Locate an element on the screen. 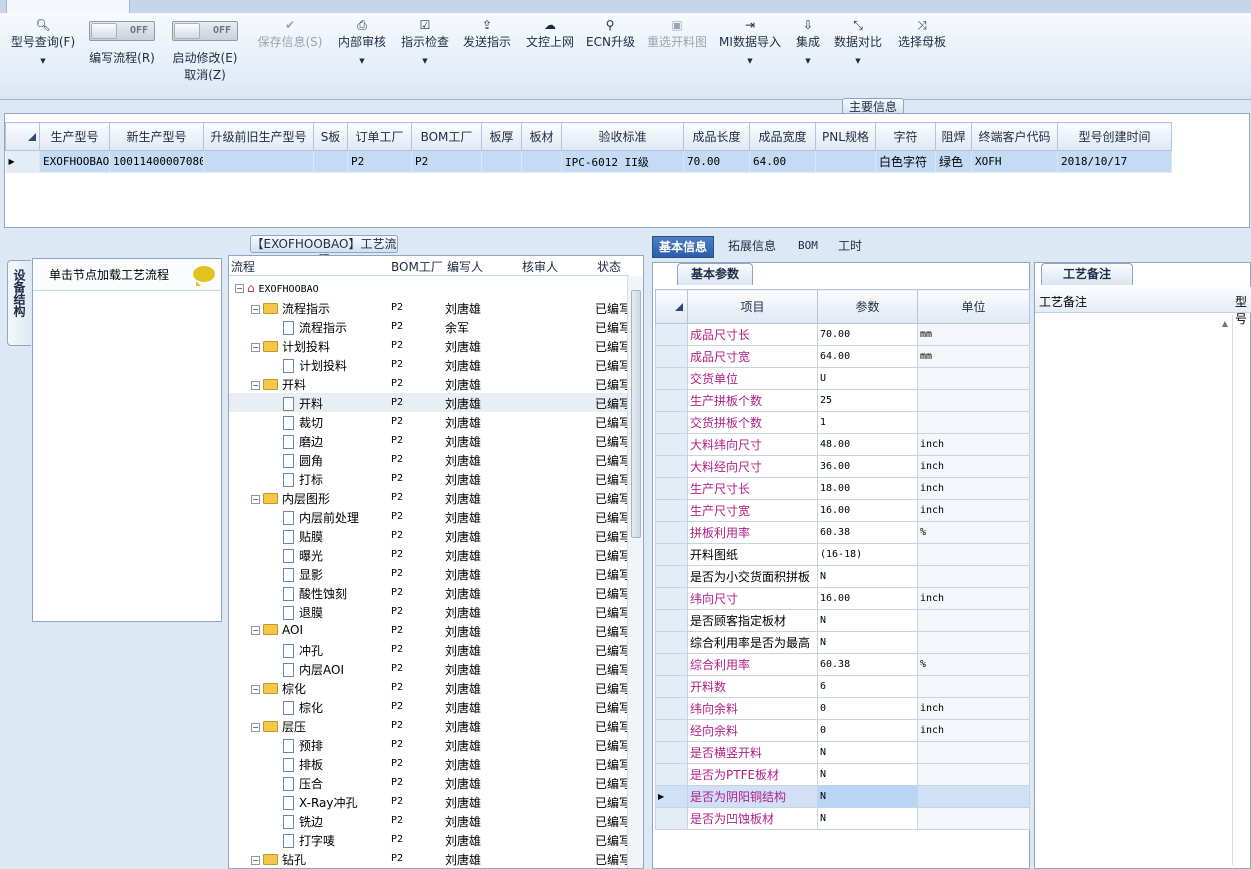 The image size is (1251, 869). params-row: 生产拼板个数 25 is located at coordinates (842, 400).